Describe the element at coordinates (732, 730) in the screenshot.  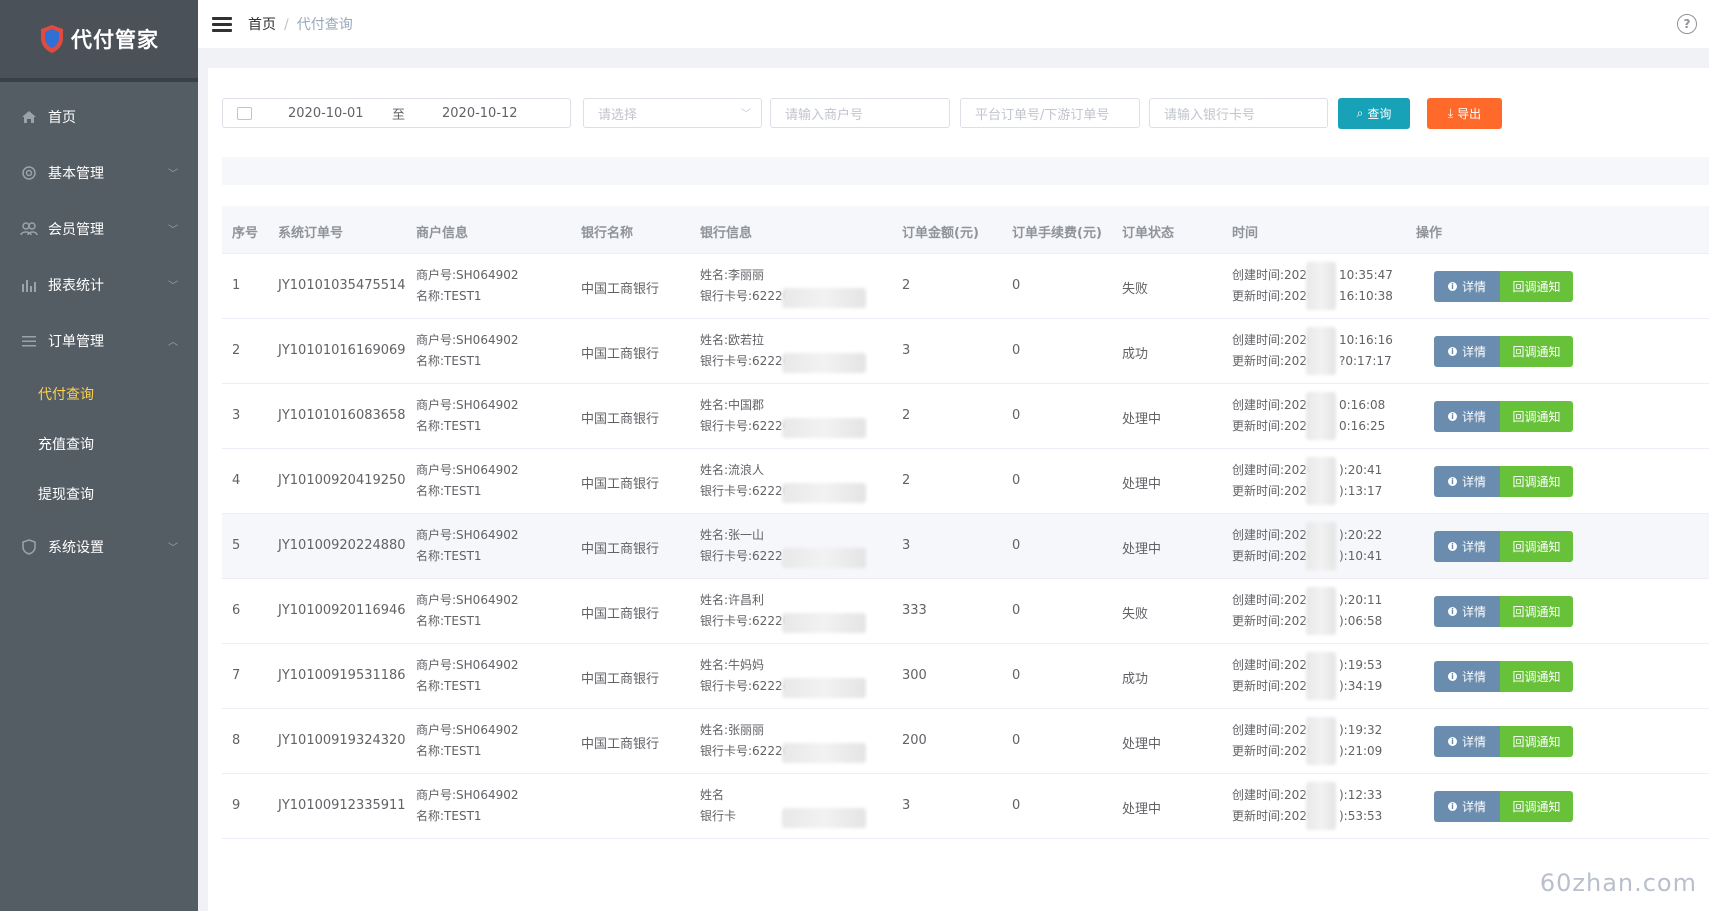
I see `account-holder: 姓名:张丽丽` at that location.